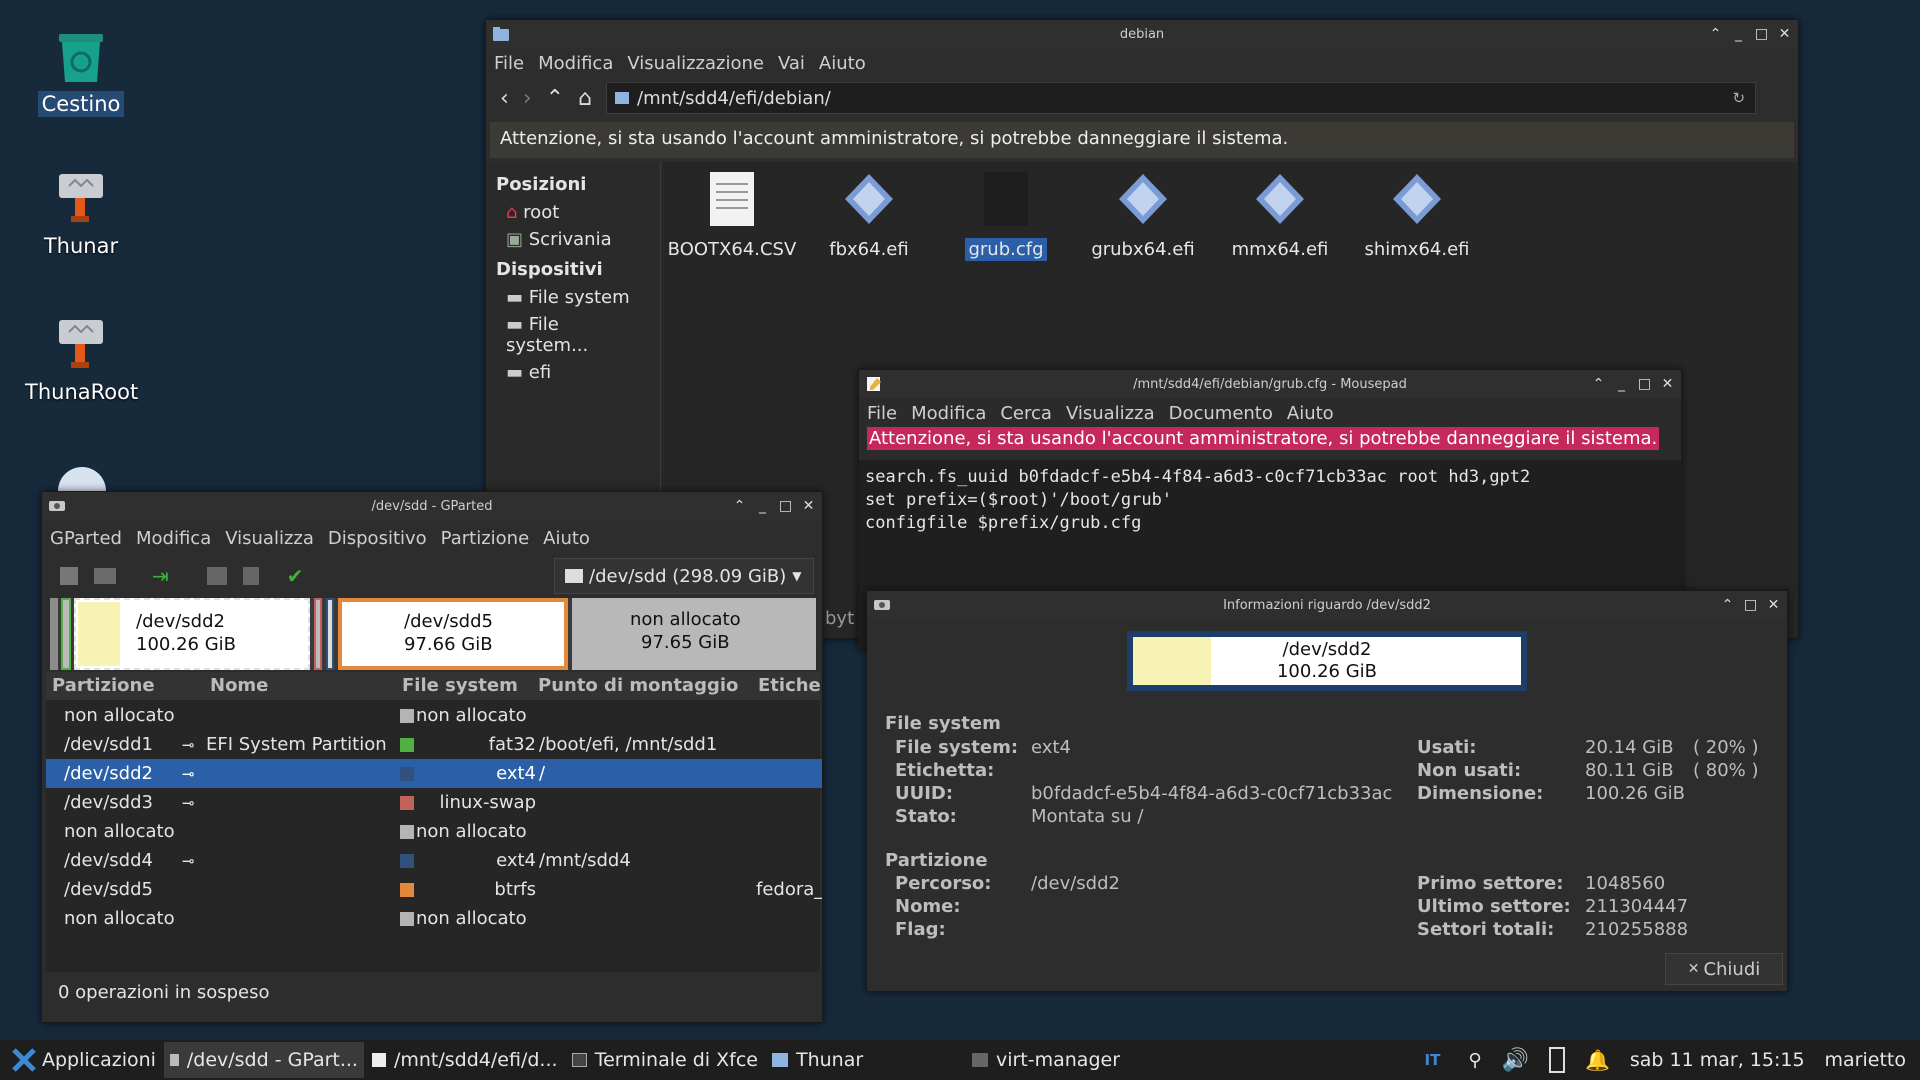 This screenshot has height=1080, width=1920. I want to click on table-row: /dev/sdd2 ⊸ ext4/, so click(434, 773).